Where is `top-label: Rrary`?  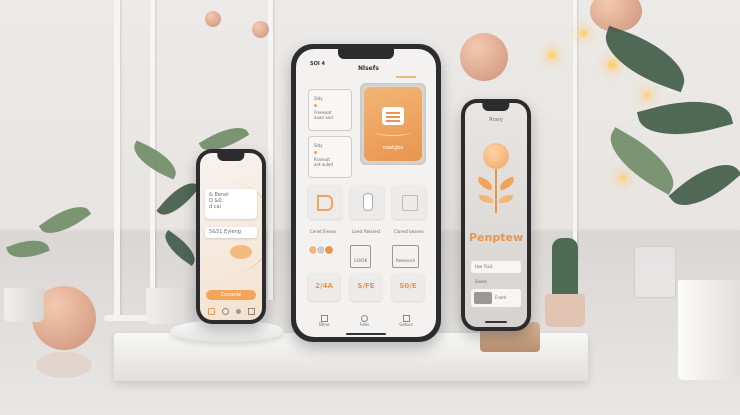 top-label: Rrary is located at coordinates (496, 120).